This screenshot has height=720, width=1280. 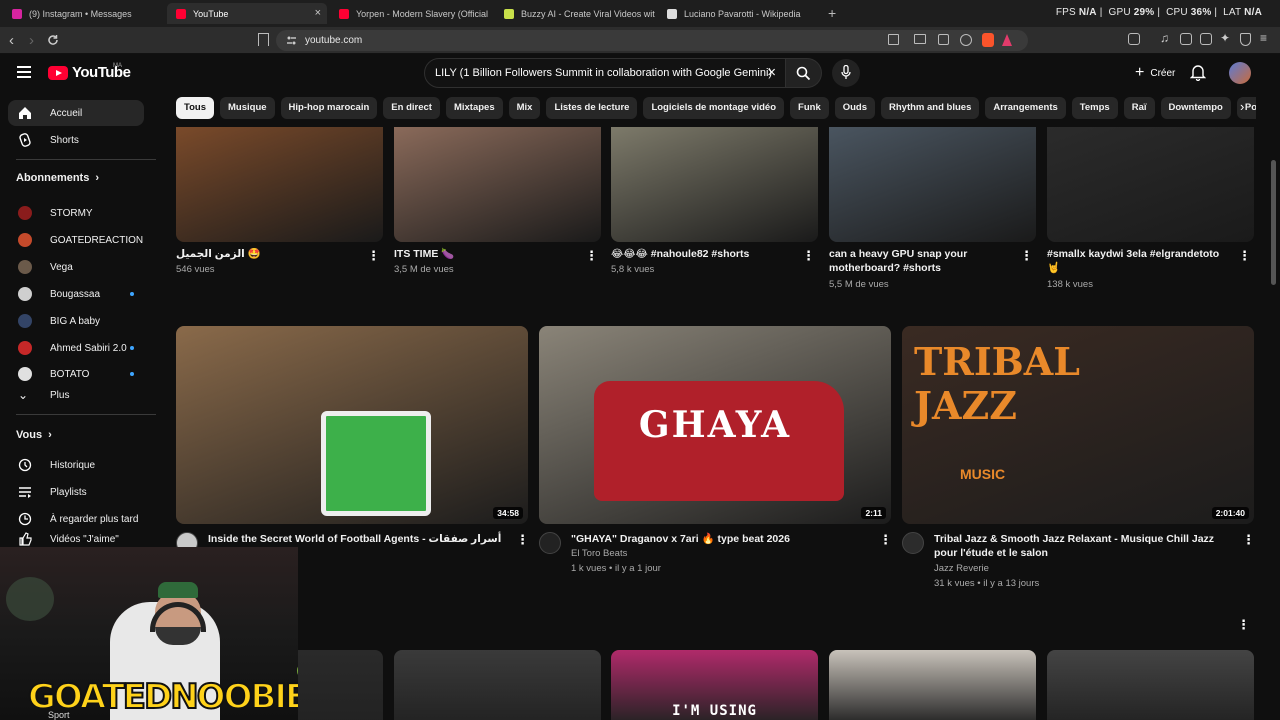 I want to click on sidebar-item-liked: Vidéos "J'aime", so click(x=76, y=539).